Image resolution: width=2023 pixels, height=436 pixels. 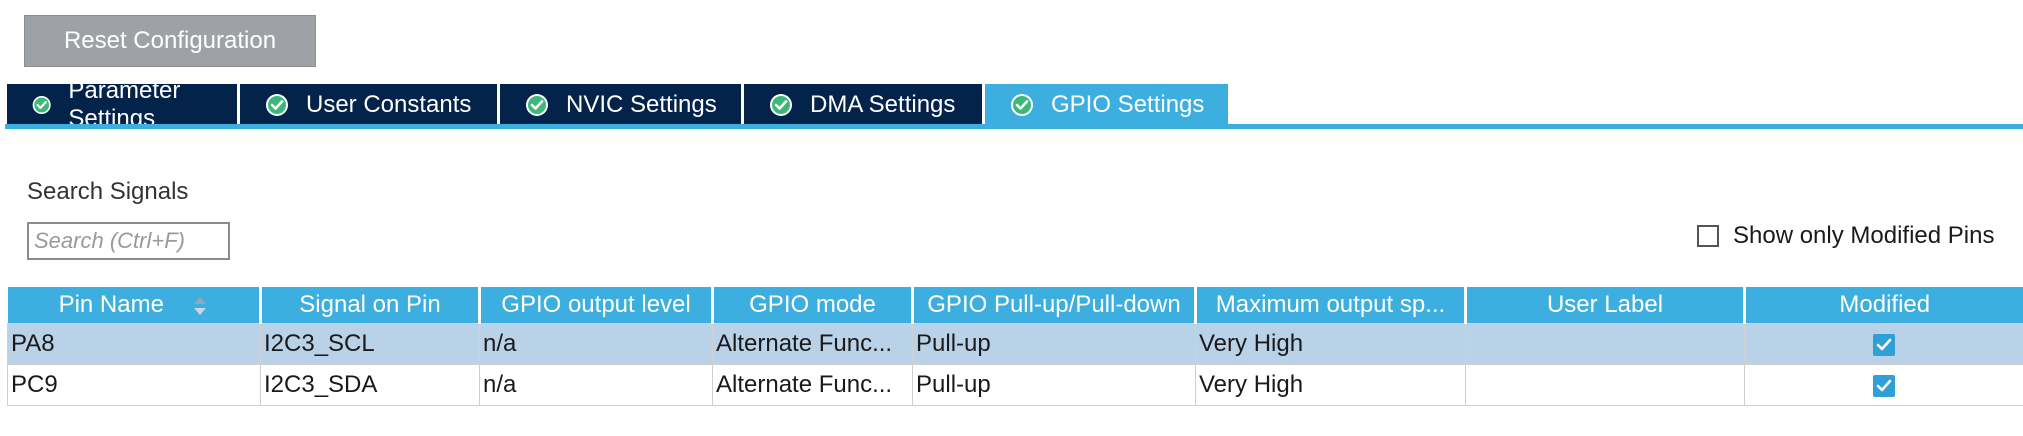 What do you see at coordinates (883, 104) in the screenshot?
I see `tab-label: DMA Settings` at bounding box center [883, 104].